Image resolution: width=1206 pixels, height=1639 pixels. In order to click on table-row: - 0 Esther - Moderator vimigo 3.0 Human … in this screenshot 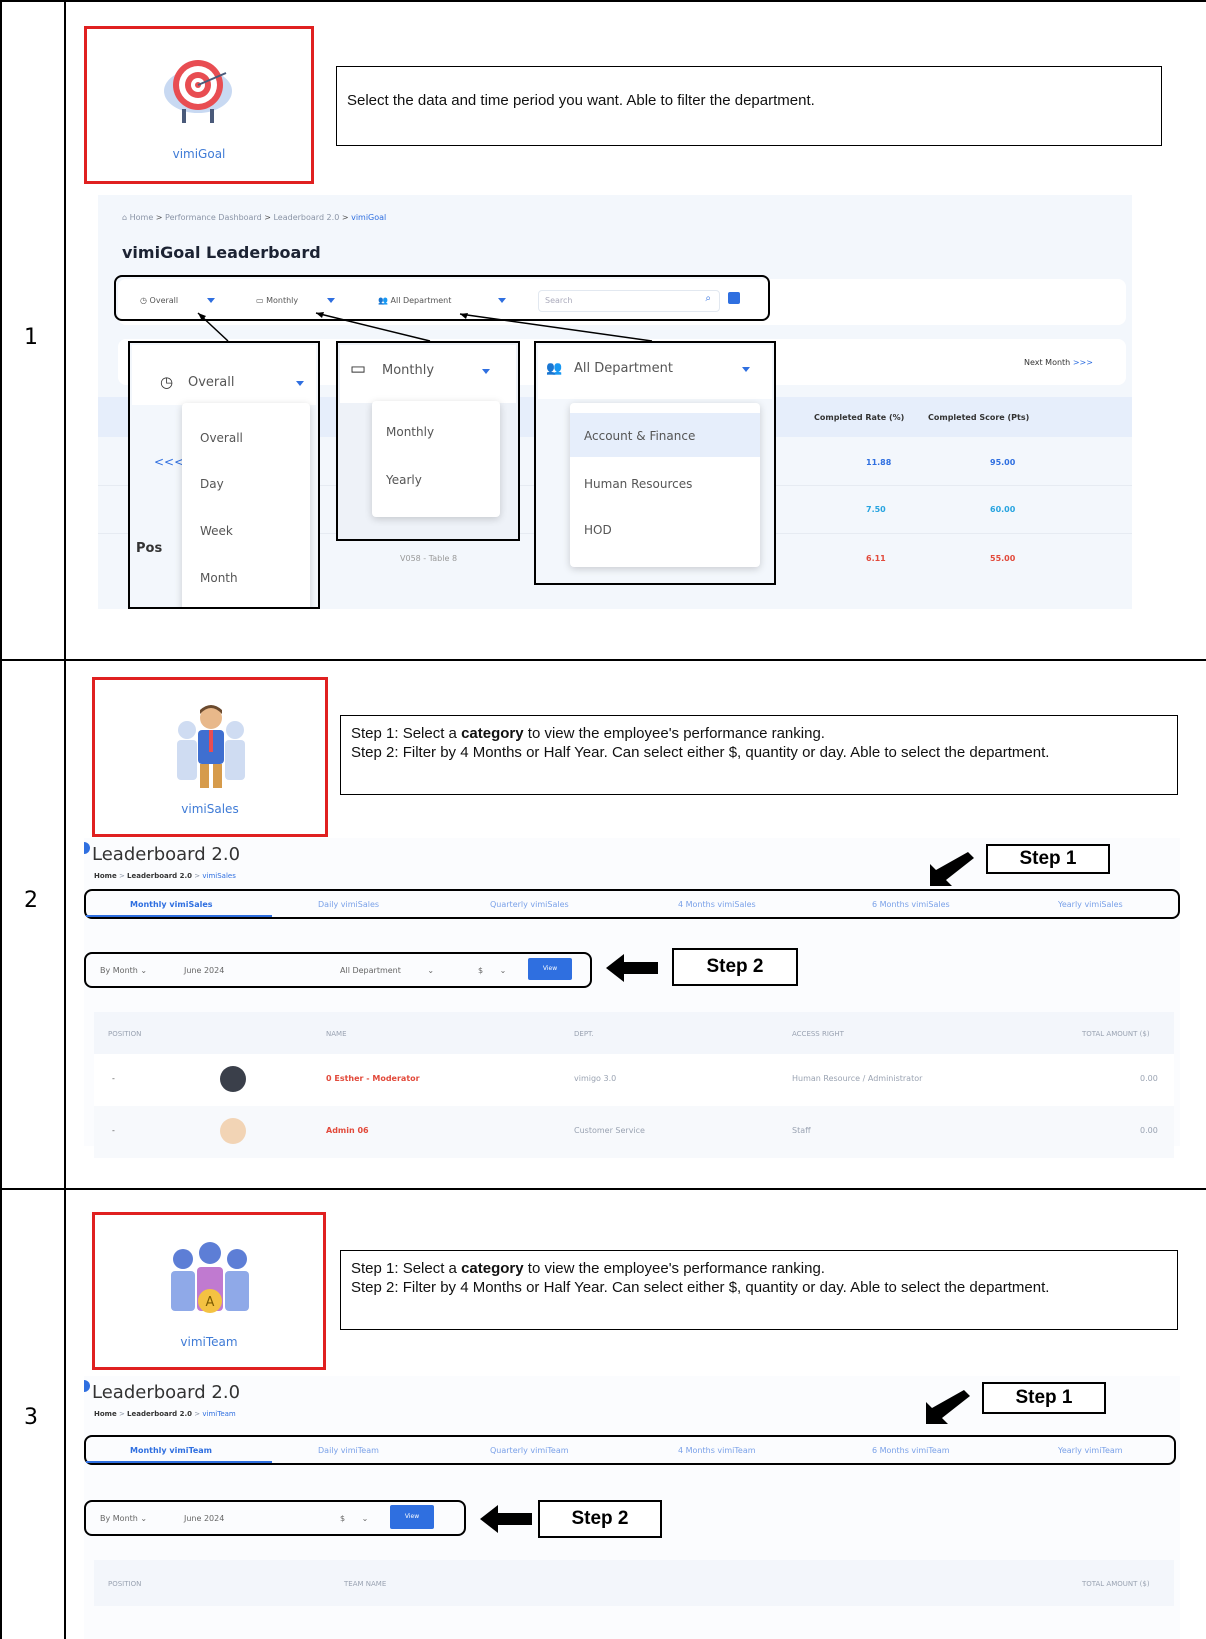, I will do `click(634, 1080)`.